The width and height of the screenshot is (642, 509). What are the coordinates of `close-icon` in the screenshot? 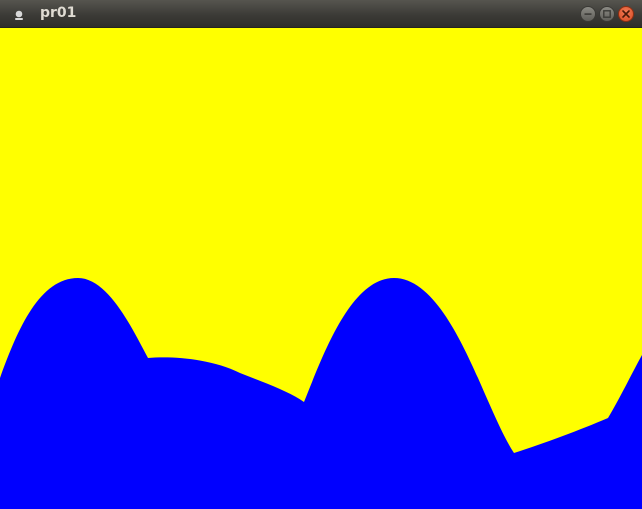 It's located at (626, 14).